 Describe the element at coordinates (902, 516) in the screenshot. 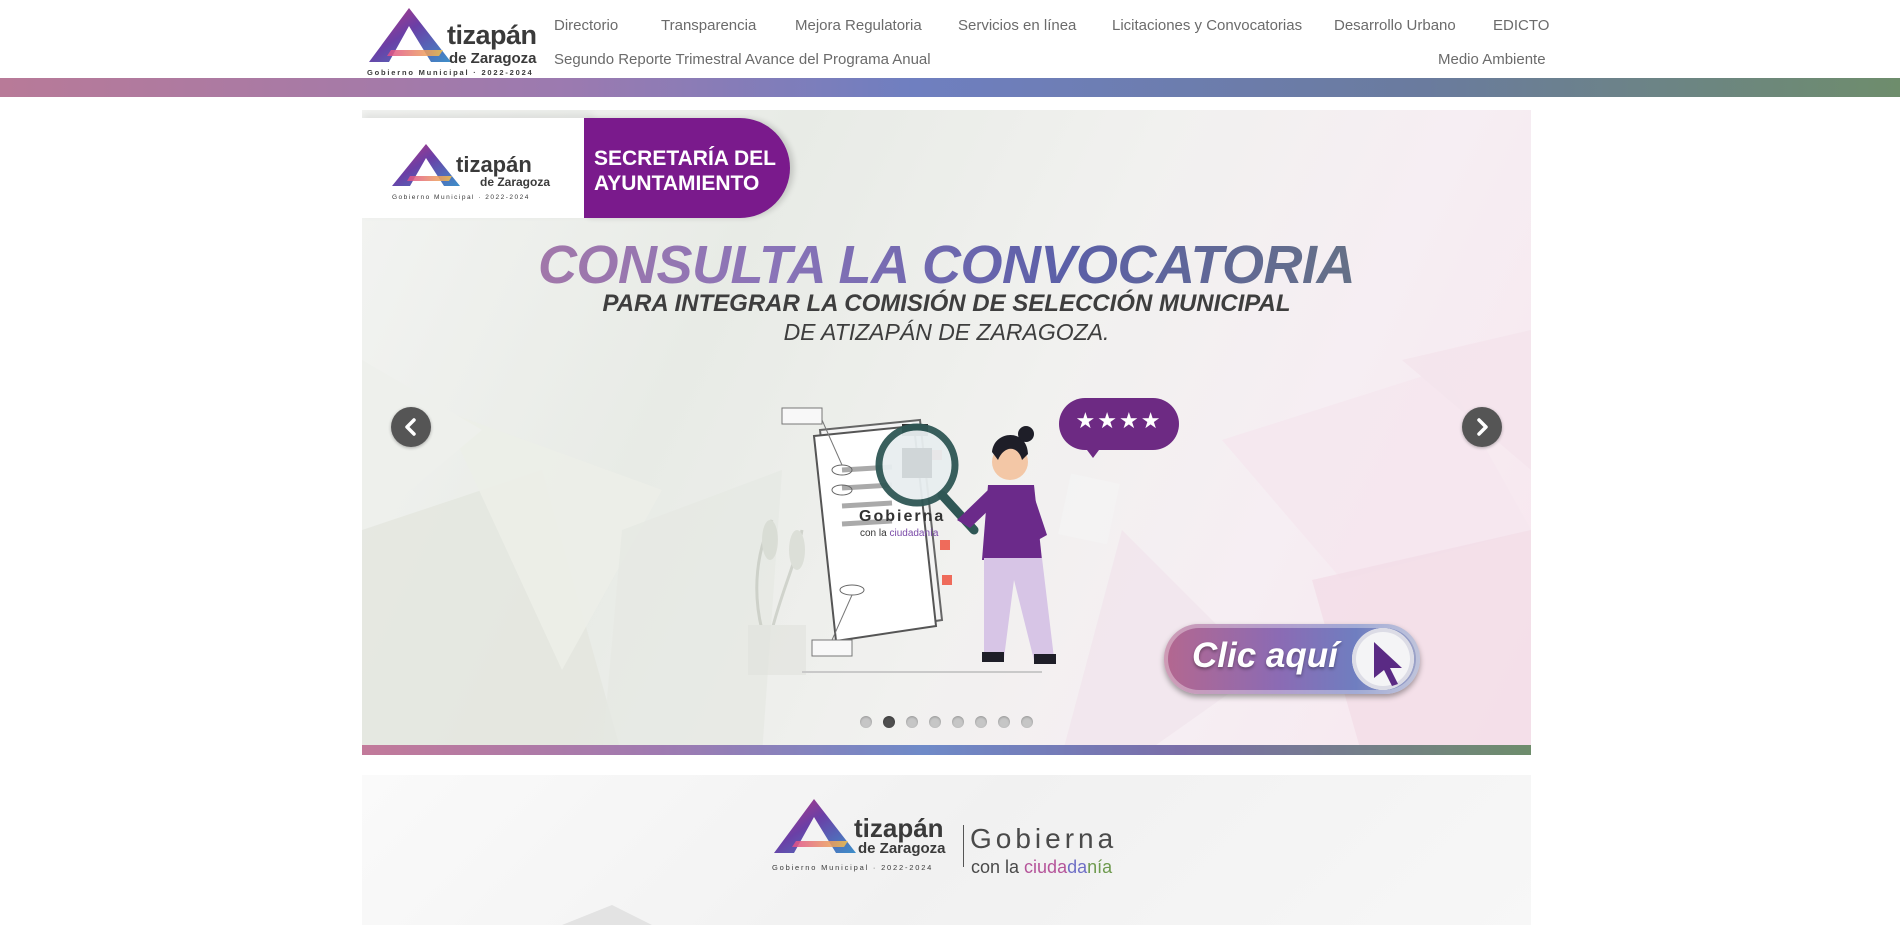

I see `doc-gobierna-label: Gobierna` at that location.